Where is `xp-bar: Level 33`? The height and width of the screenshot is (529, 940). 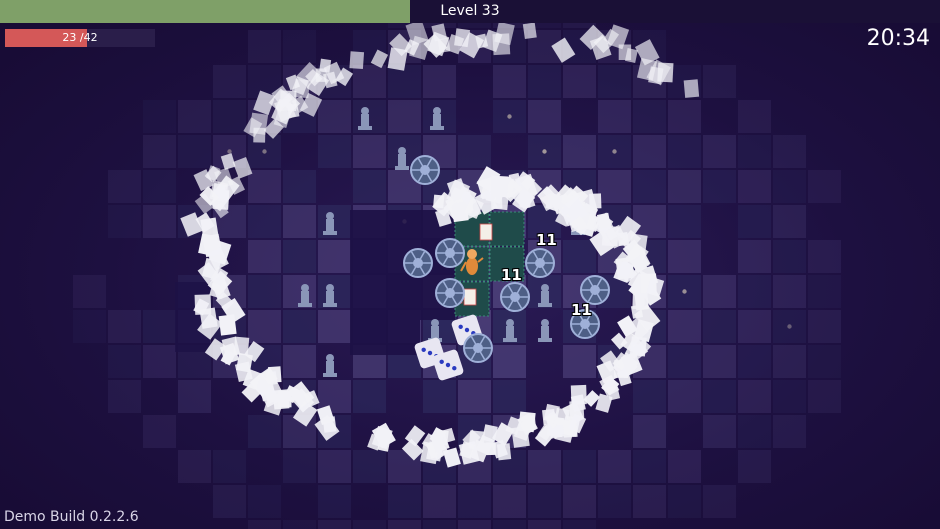 xp-bar: Level 33 is located at coordinates (470, 11).